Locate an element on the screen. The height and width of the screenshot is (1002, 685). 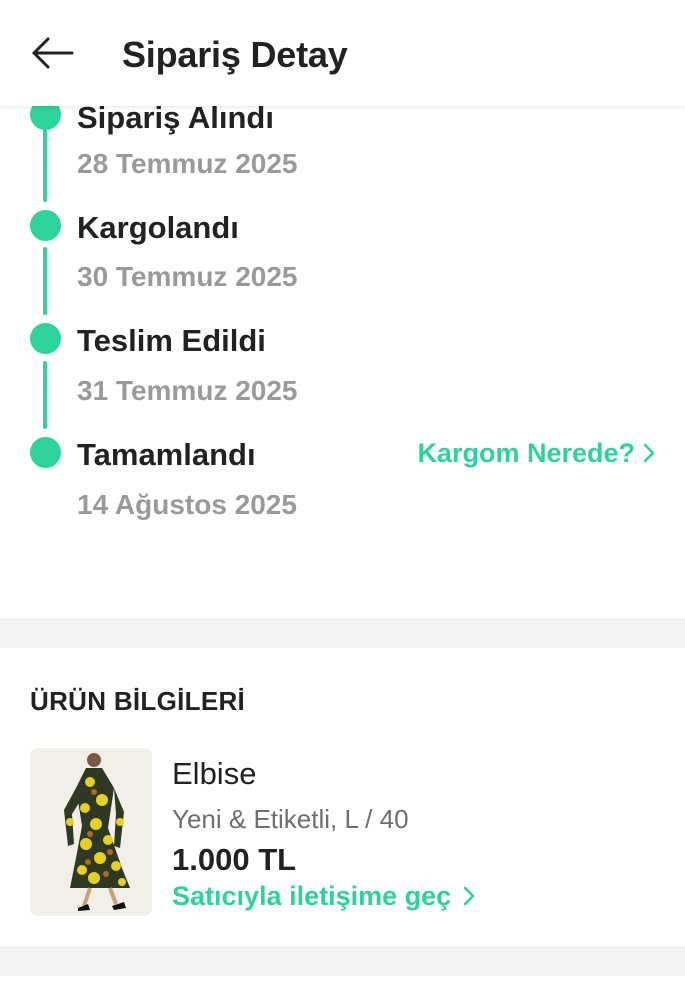
timeline-date: 14 Ağustos 2025 is located at coordinates (187, 504).